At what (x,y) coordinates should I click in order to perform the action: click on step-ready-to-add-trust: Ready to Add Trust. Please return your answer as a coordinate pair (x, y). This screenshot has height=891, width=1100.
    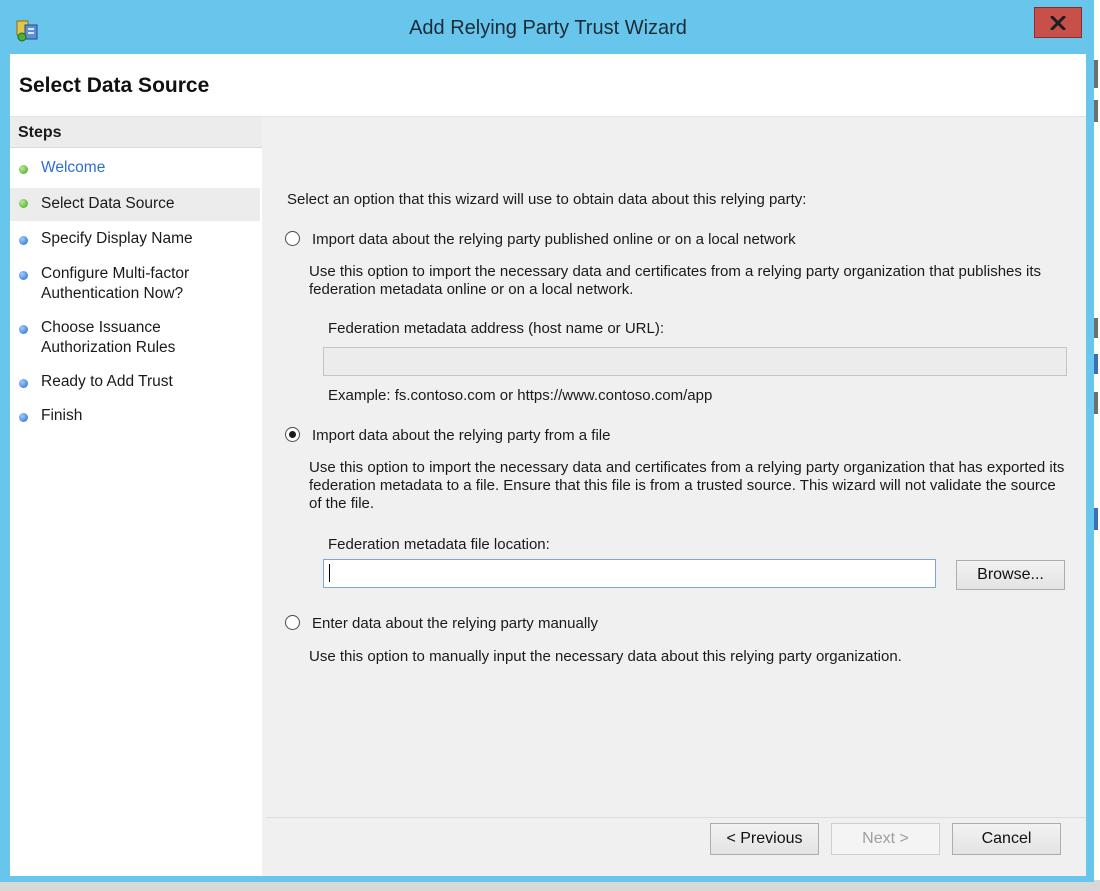
    Looking at the image, I should click on (135, 383).